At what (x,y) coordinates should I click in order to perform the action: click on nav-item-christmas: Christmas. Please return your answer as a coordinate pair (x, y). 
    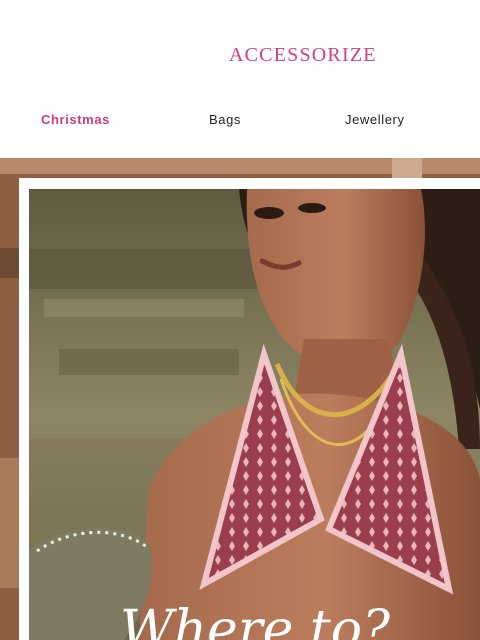
    Looking at the image, I should click on (75, 119).